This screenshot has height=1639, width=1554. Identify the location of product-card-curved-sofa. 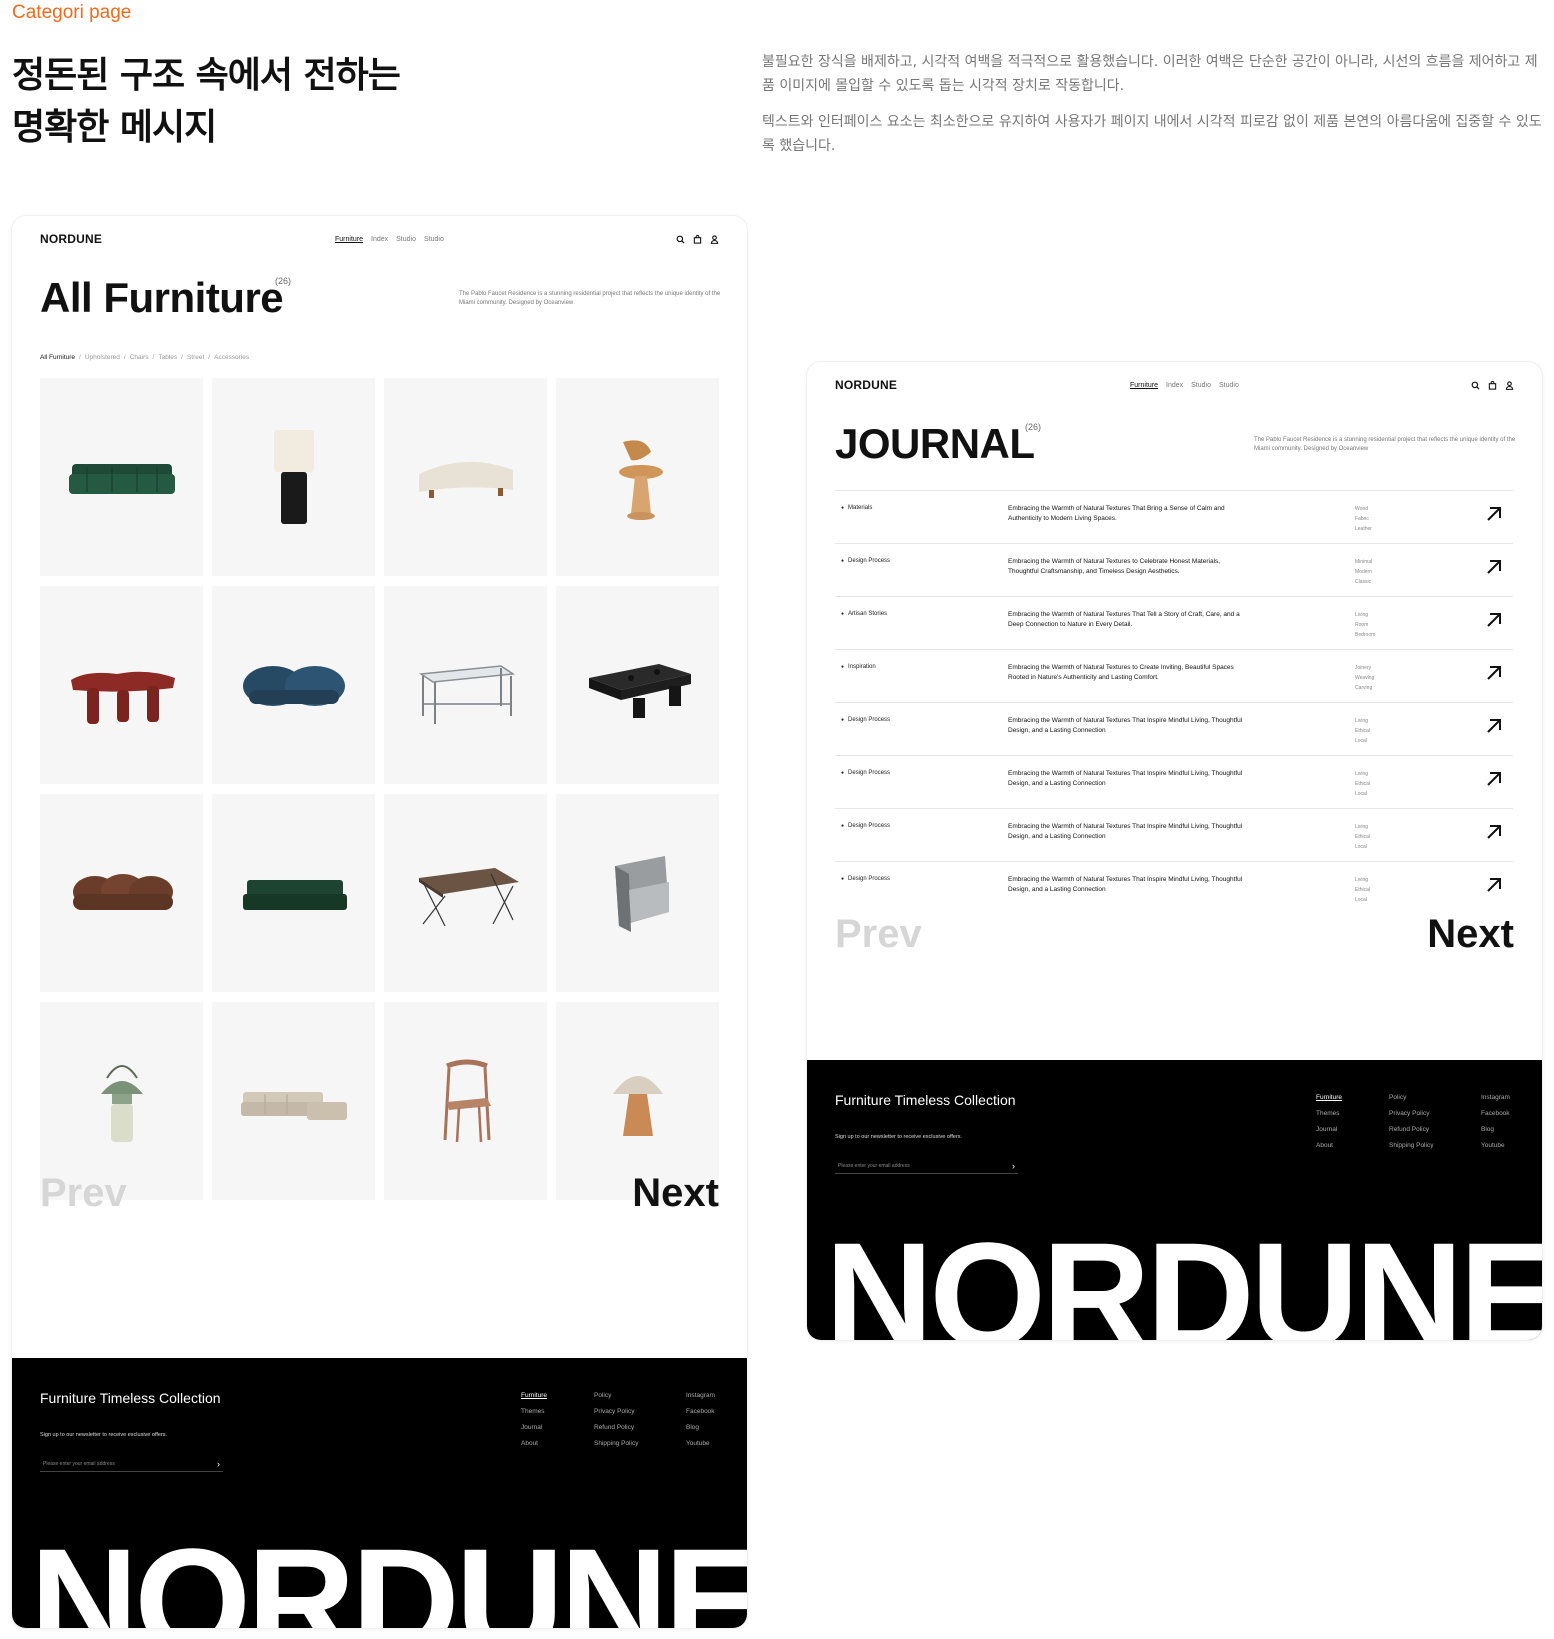
(465, 477).